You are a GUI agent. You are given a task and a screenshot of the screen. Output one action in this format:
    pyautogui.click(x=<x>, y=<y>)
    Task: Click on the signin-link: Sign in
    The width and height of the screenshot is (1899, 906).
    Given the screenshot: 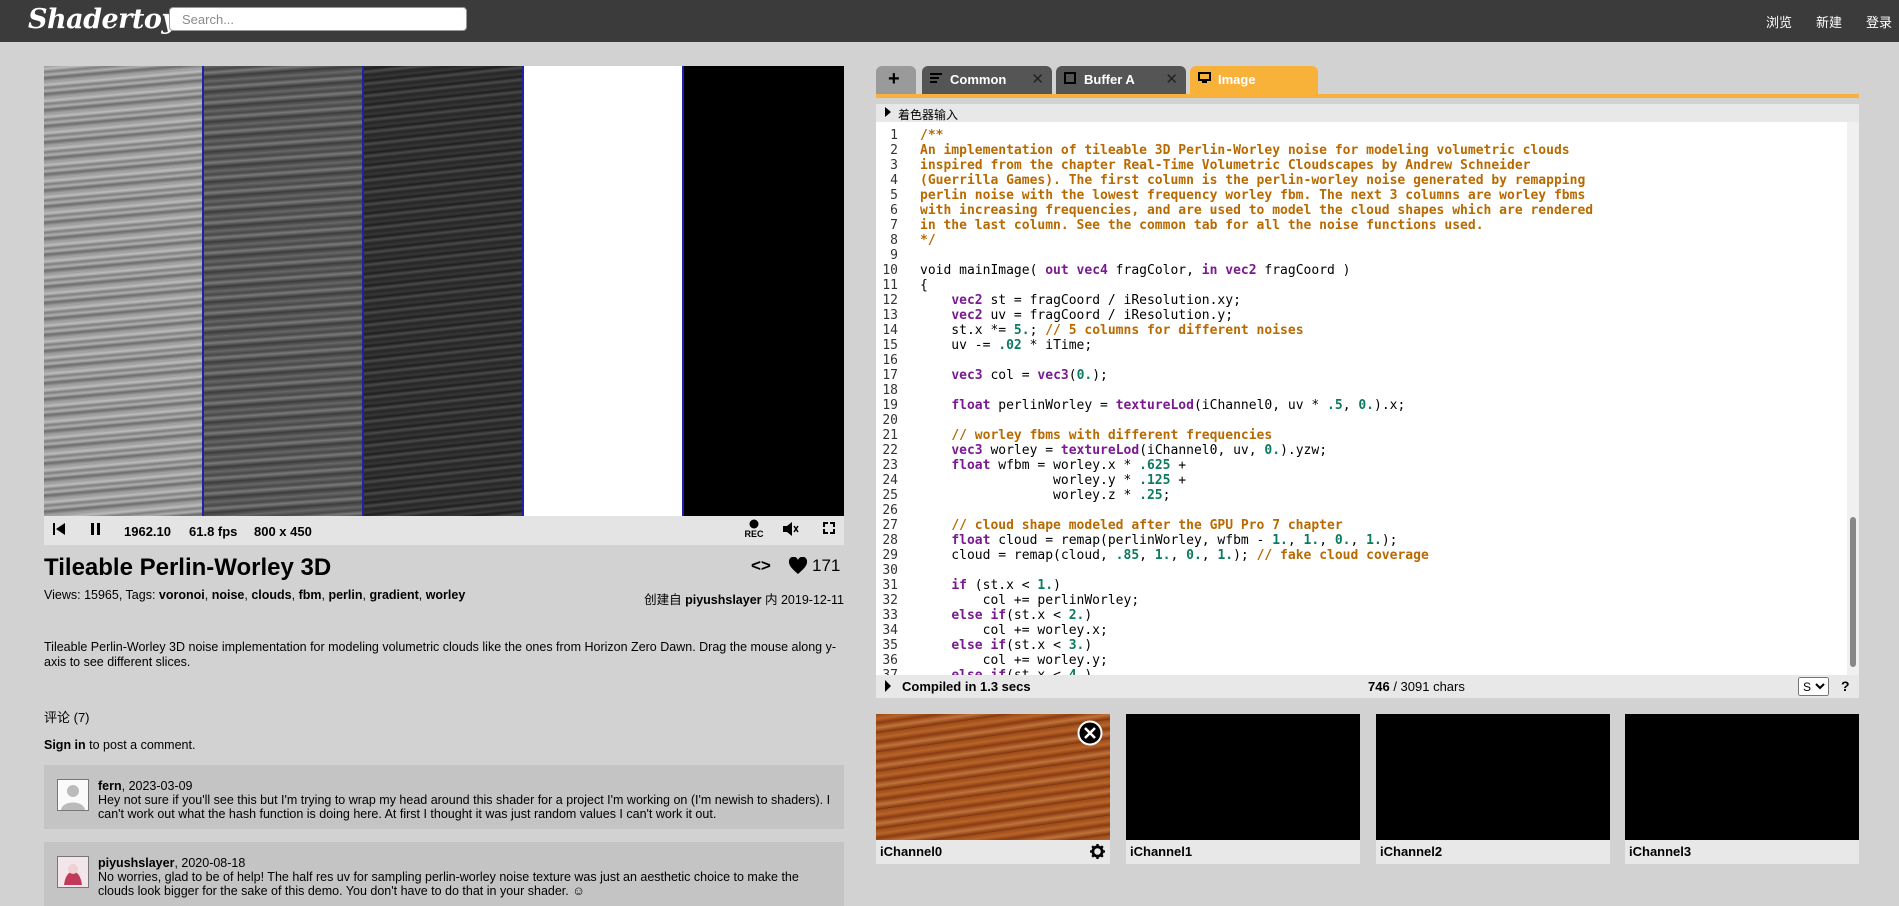 What is the action you would take?
    pyautogui.click(x=65, y=745)
    